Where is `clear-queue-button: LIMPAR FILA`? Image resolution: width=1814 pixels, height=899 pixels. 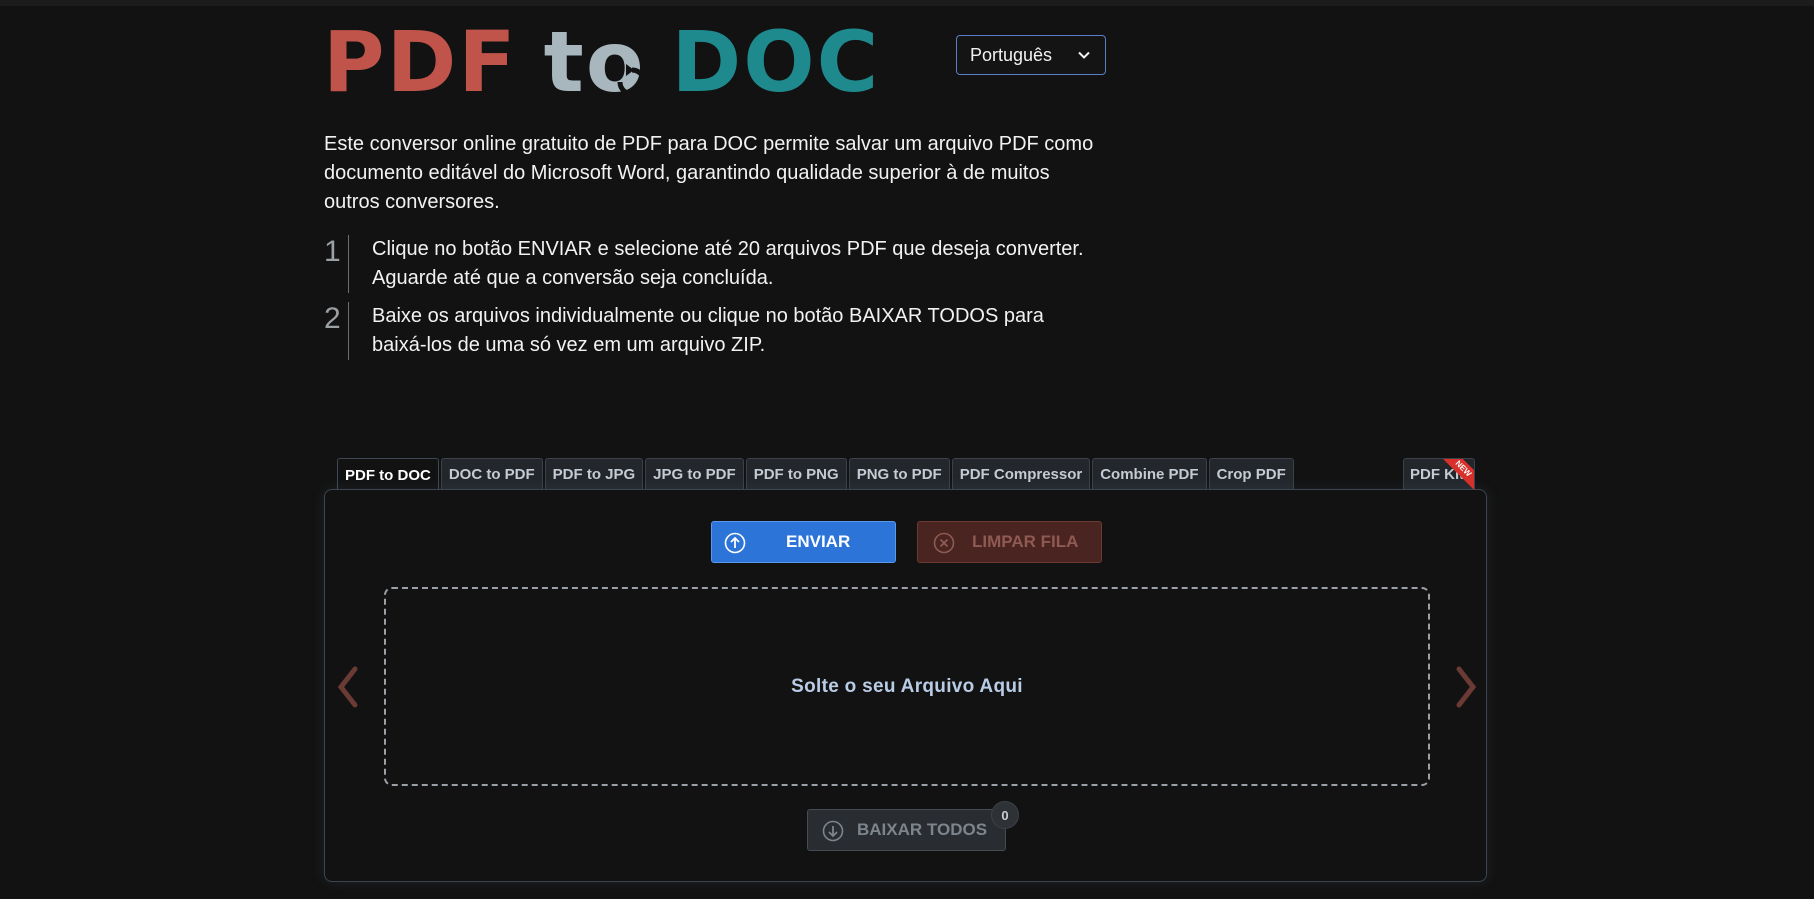 clear-queue-button: LIMPAR FILA is located at coordinates (1009, 542).